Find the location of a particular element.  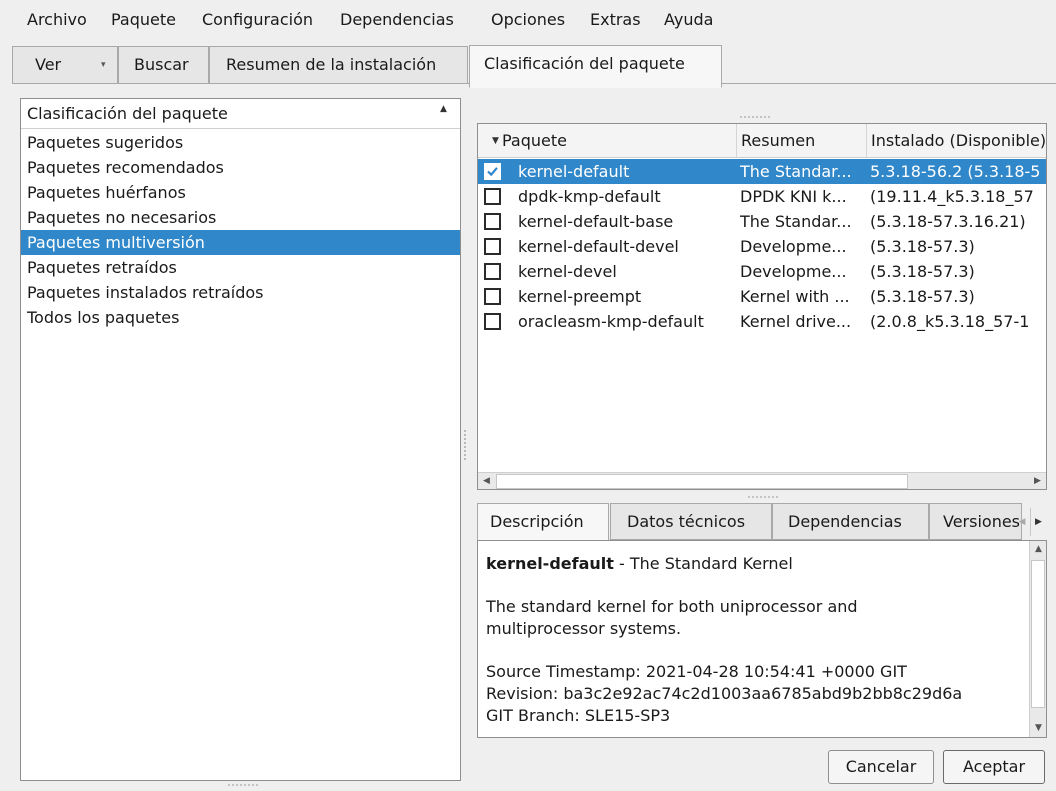

tab-descripcion: Descripción is located at coordinates (543, 522).